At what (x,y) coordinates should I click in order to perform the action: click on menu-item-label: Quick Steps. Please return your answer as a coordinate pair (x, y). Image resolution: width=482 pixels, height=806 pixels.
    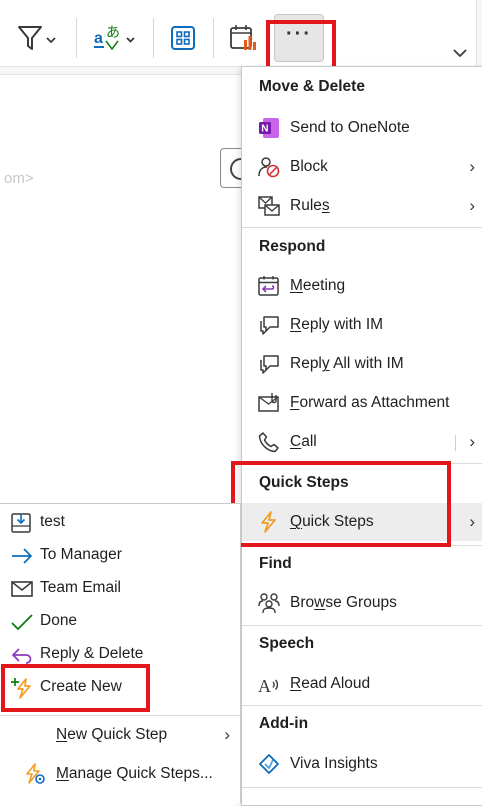
    Looking at the image, I should click on (332, 521).